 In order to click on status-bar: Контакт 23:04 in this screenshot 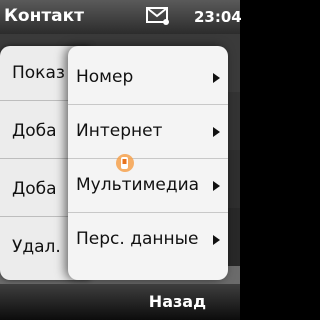, I will do `click(121, 17)`.